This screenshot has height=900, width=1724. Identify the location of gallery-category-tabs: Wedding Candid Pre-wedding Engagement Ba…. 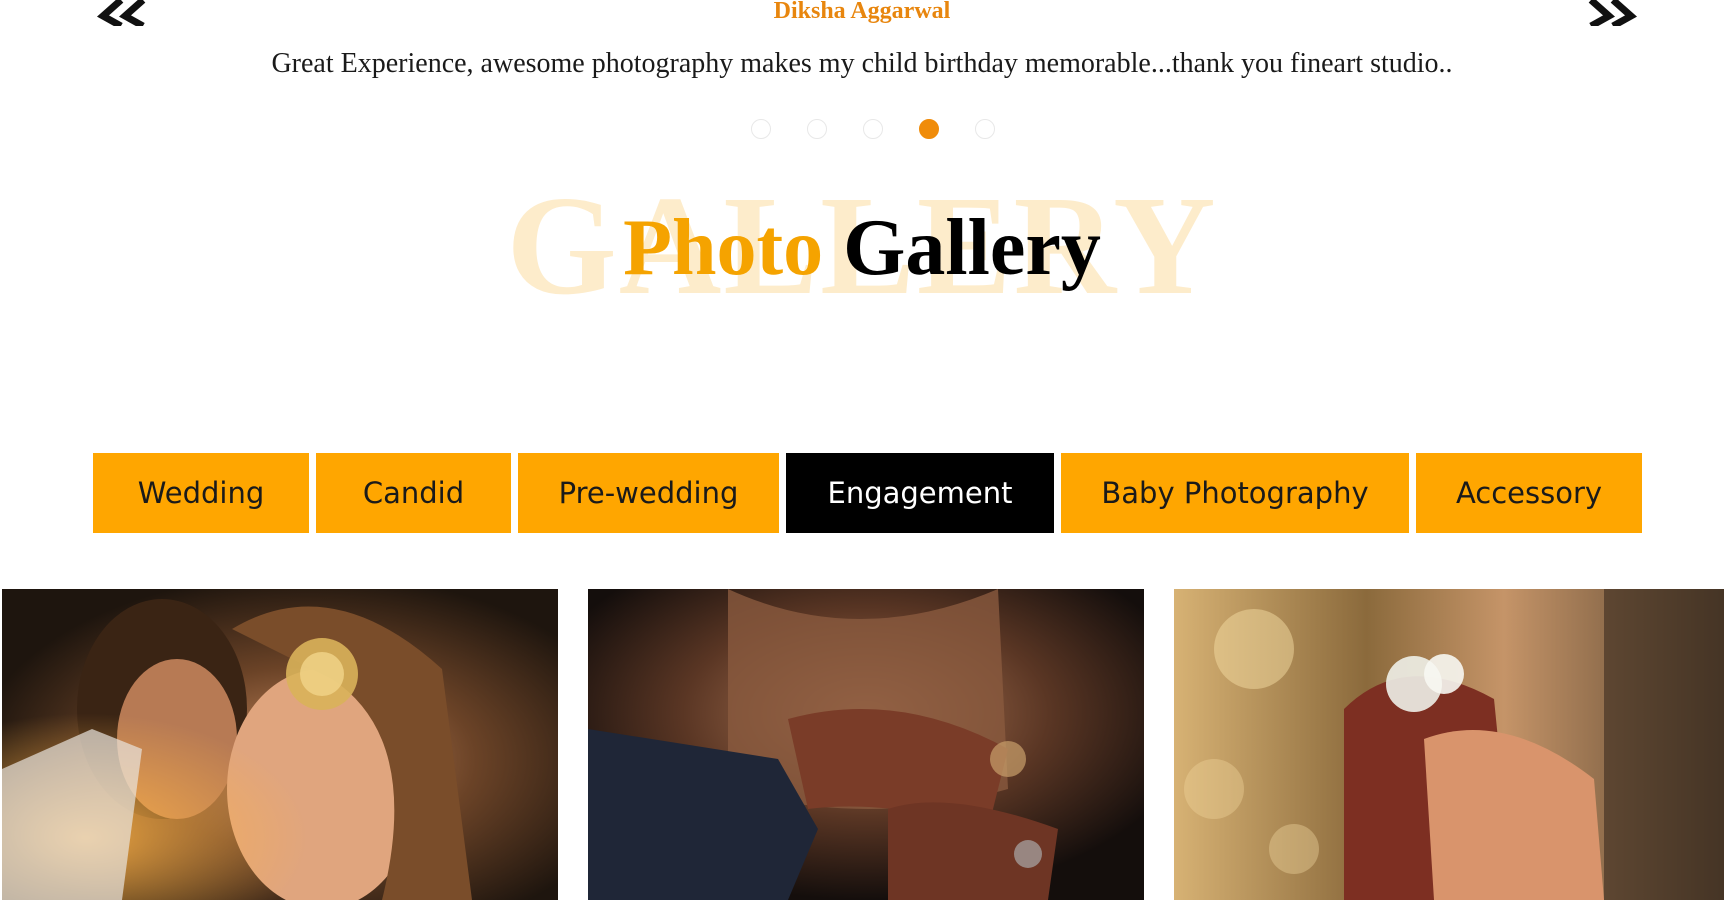
(867, 493).